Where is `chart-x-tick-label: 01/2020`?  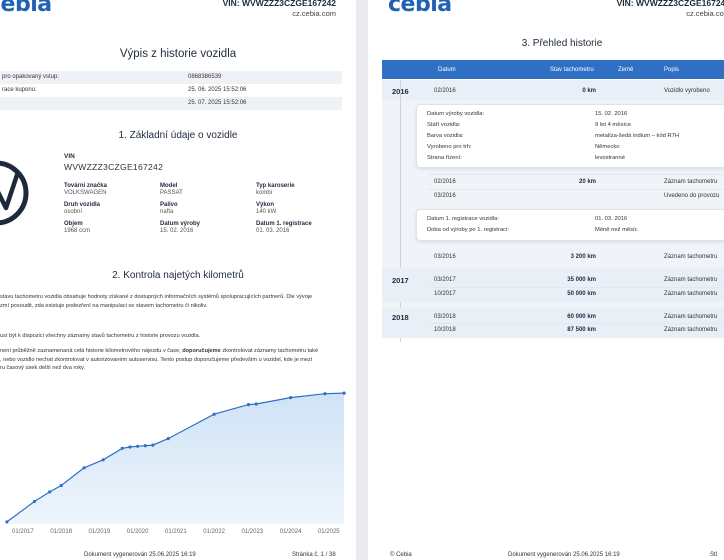 chart-x-tick-label: 01/2020 is located at coordinates (138, 532).